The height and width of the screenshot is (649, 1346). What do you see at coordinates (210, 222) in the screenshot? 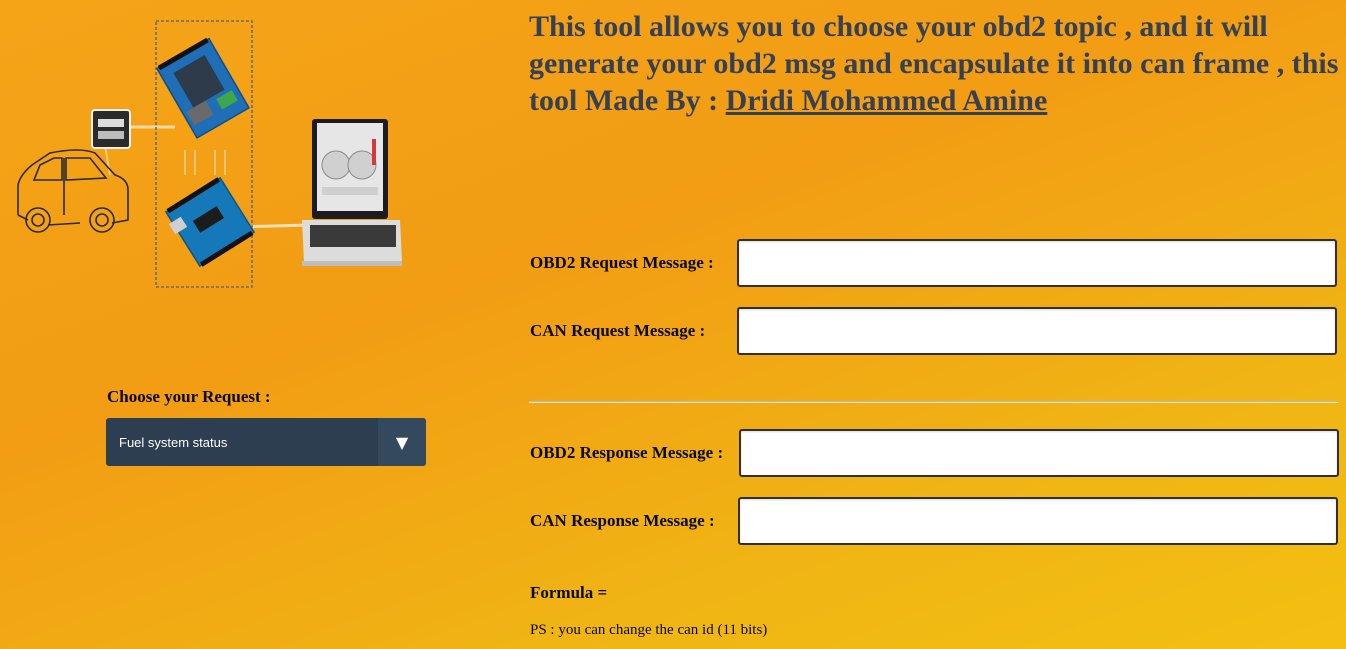
I see `arduino-uno-icon` at bounding box center [210, 222].